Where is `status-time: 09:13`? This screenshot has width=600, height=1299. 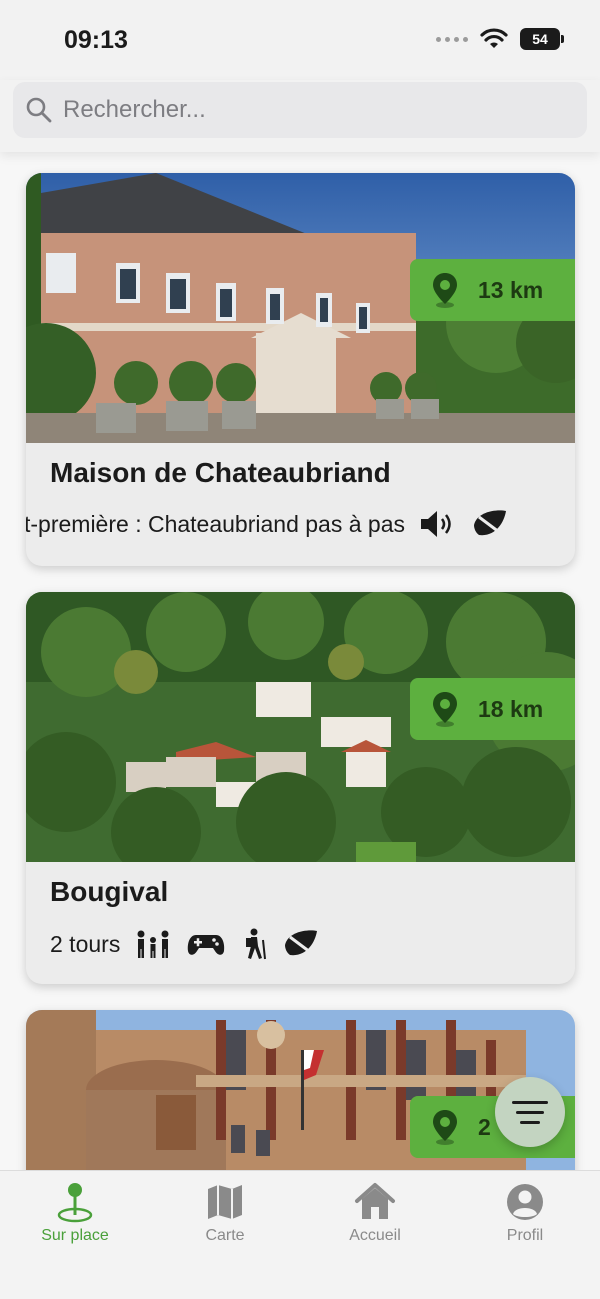
status-time: 09:13 is located at coordinates (96, 40).